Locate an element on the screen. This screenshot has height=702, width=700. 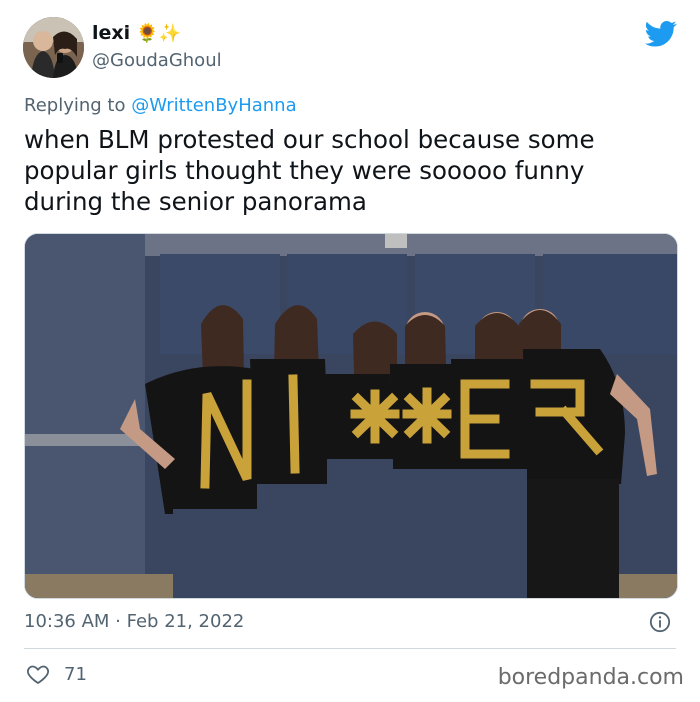
boredpanda-watermark: boredpanda.com is located at coordinates (590, 677).